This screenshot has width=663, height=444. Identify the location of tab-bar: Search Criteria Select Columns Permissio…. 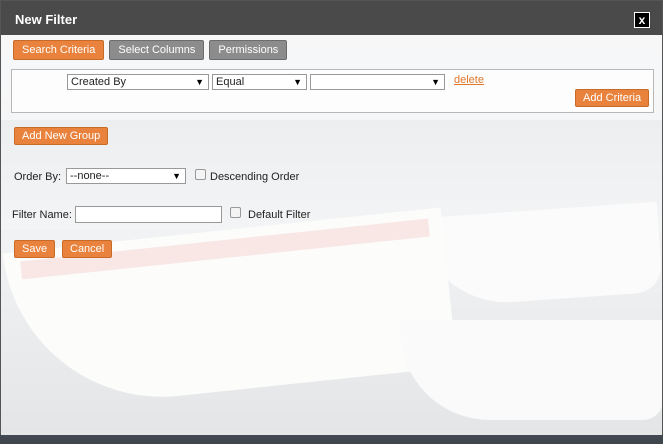
(150, 50).